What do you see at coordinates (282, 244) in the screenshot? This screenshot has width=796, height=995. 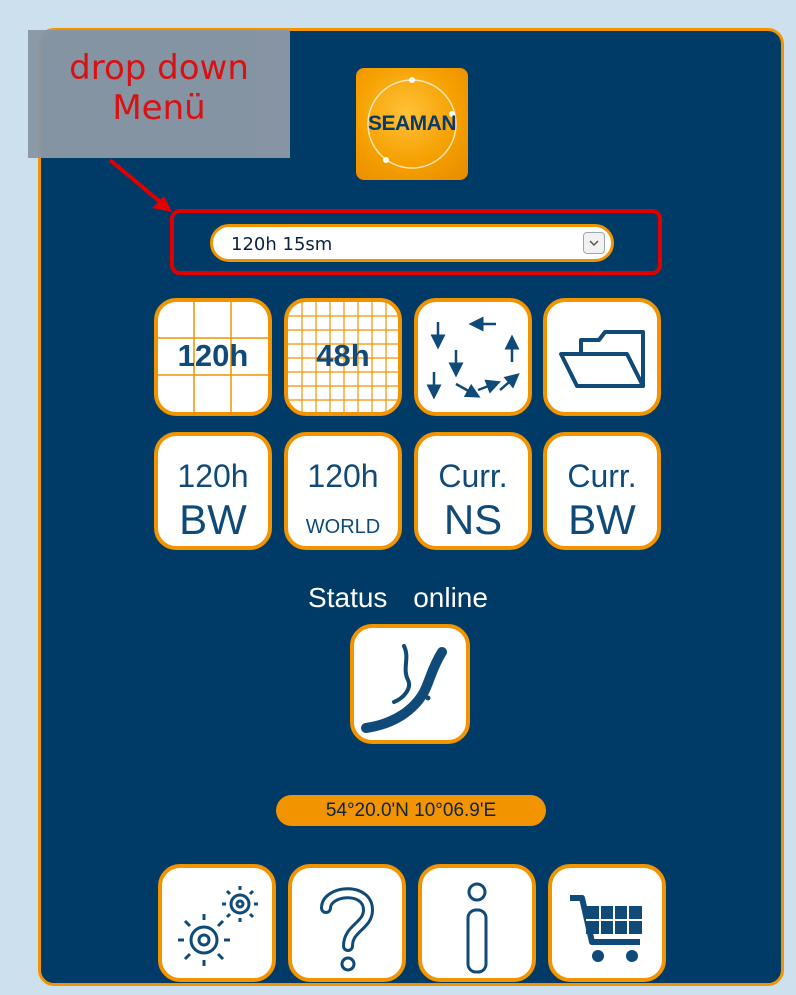 I see `forecast-select-value: 120h 15sm` at bounding box center [282, 244].